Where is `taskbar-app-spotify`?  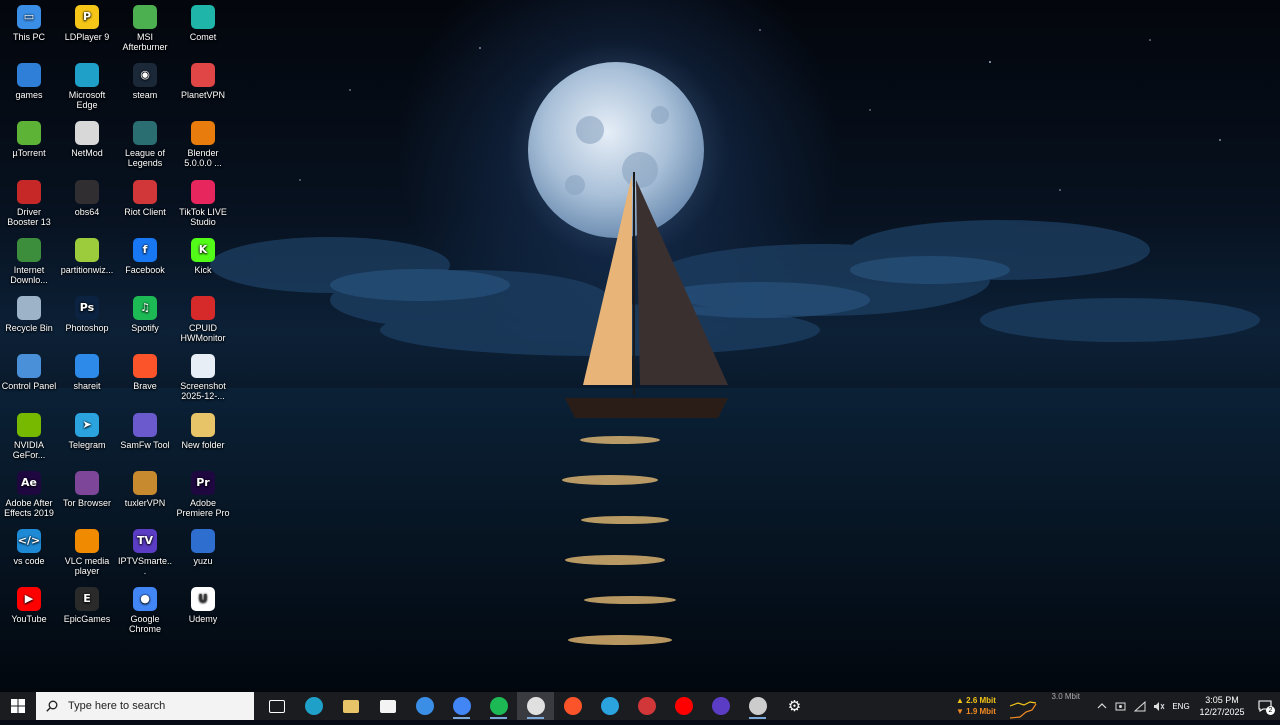 taskbar-app-spotify is located at coordinates (498, 706).